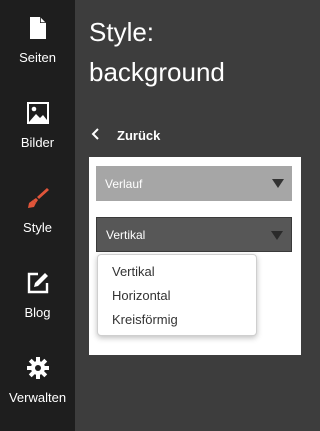 This screenshot has width=320, height=431. I want to click on direction-dropdown-menu: Vertikal Horizontal Kreisförmig, so click(177, 295).